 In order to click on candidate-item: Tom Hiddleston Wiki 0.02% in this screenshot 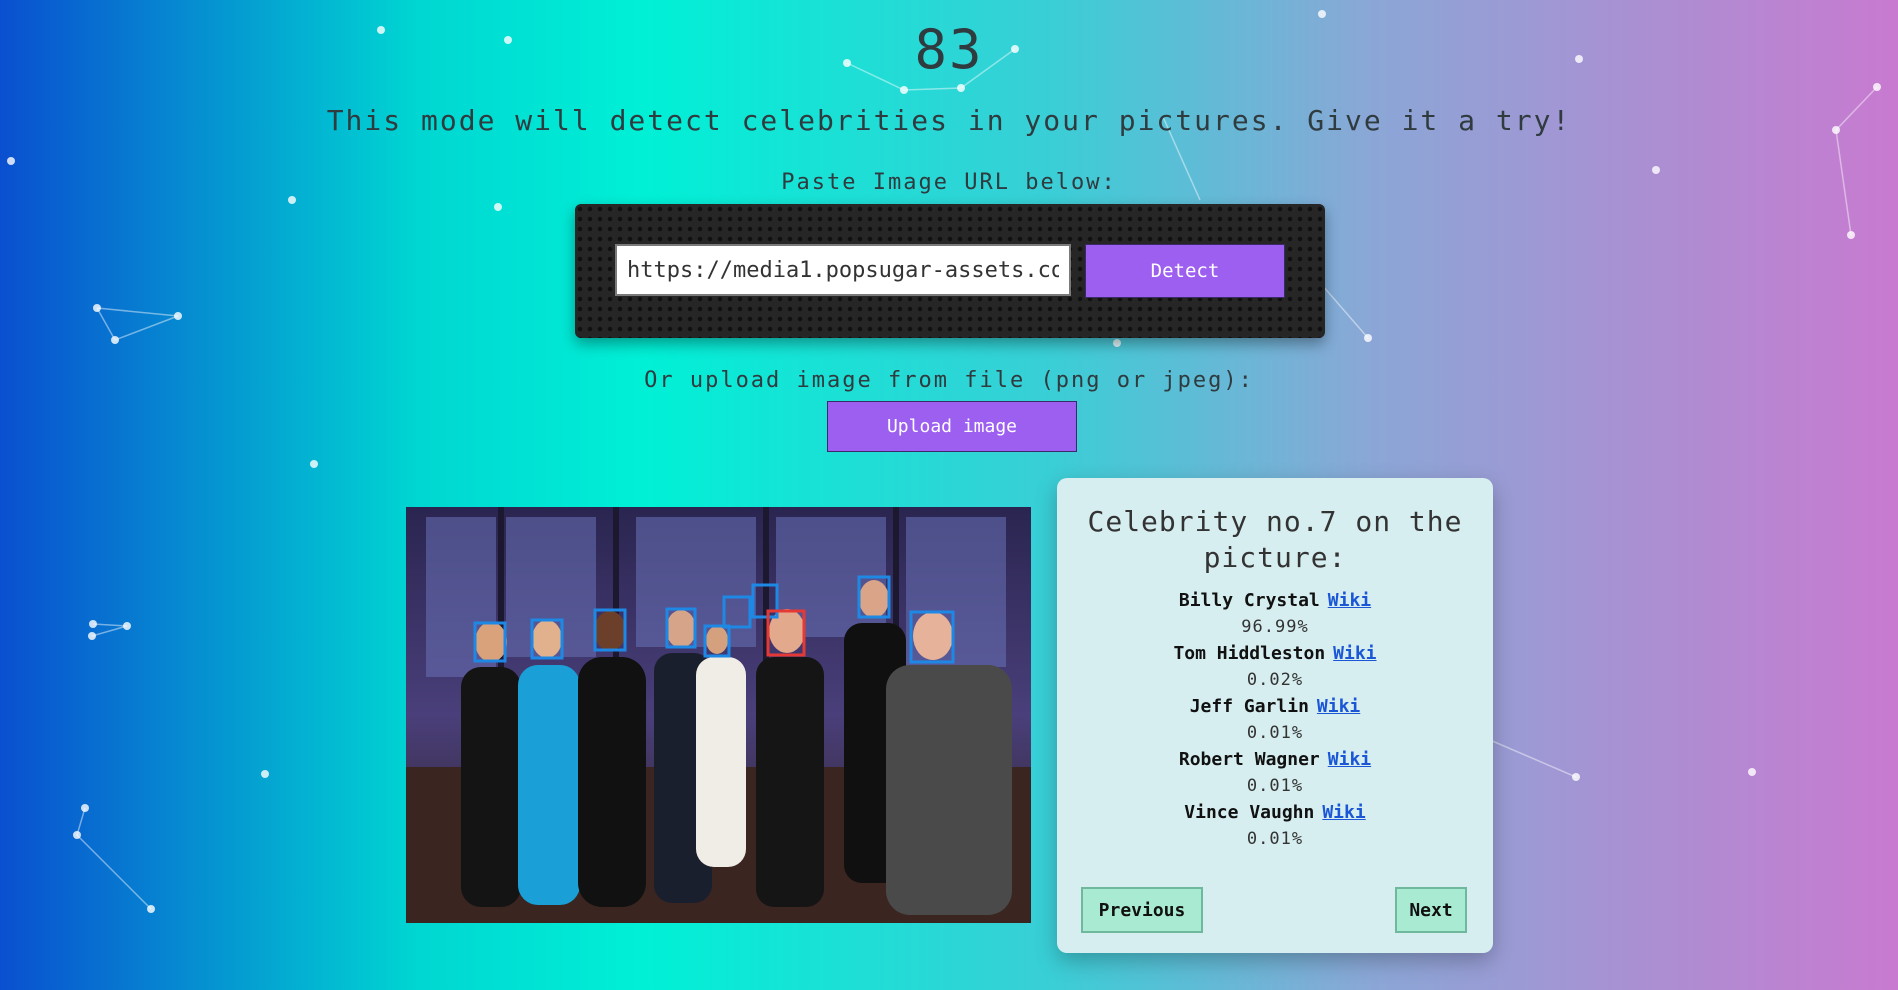, I will do `click(1275, 666)`.